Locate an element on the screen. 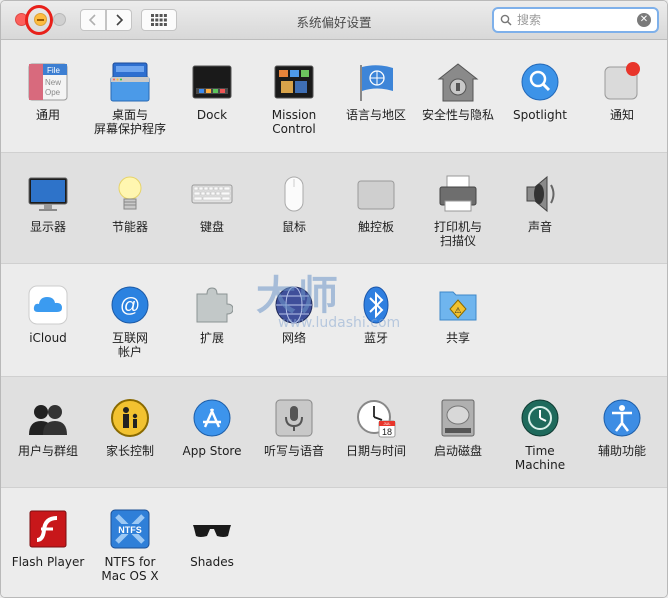  pref-label: 打印机与 扫描仪 is located at coordinates (457, 234).